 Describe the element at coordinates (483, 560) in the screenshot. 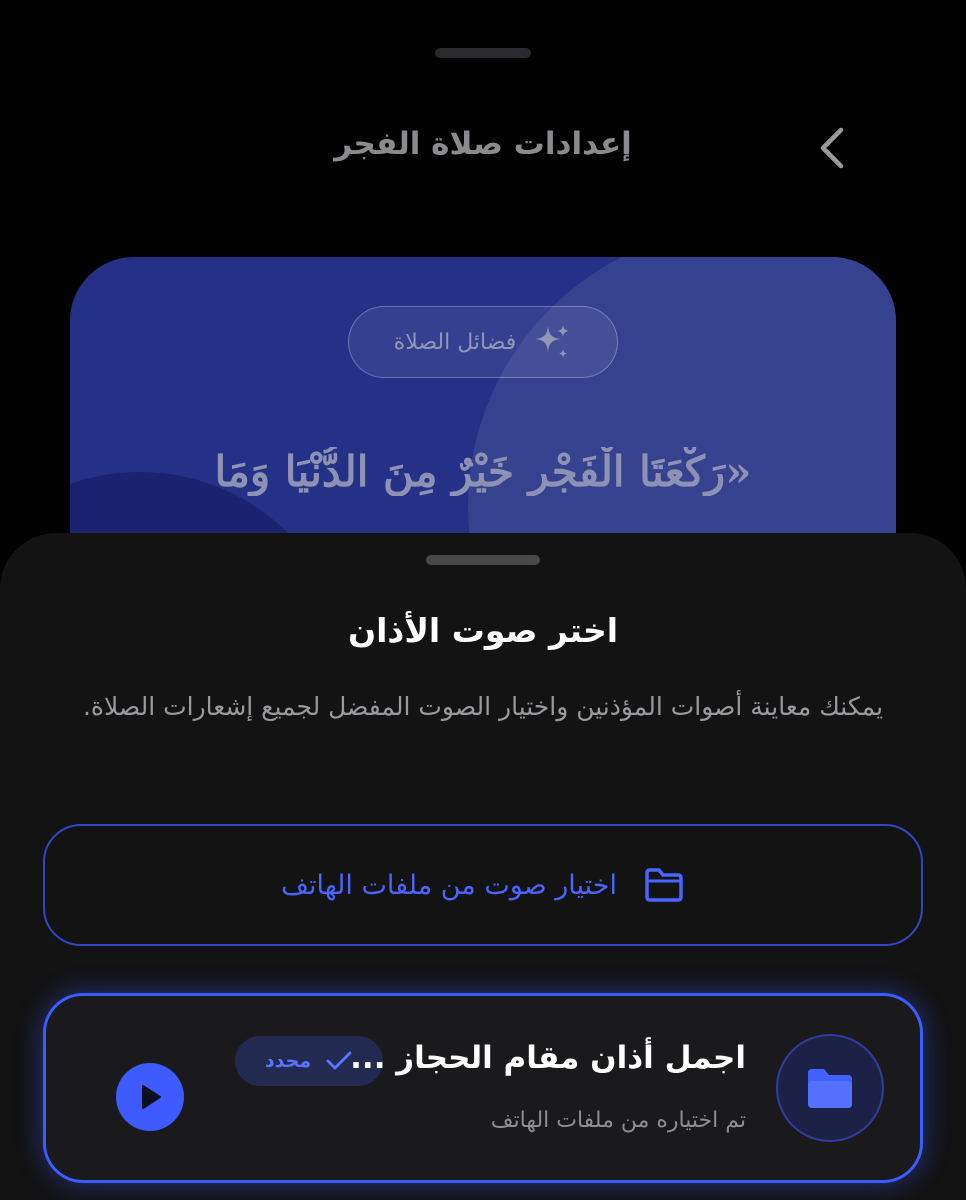

I see `sheet-drag-handle` at that location.